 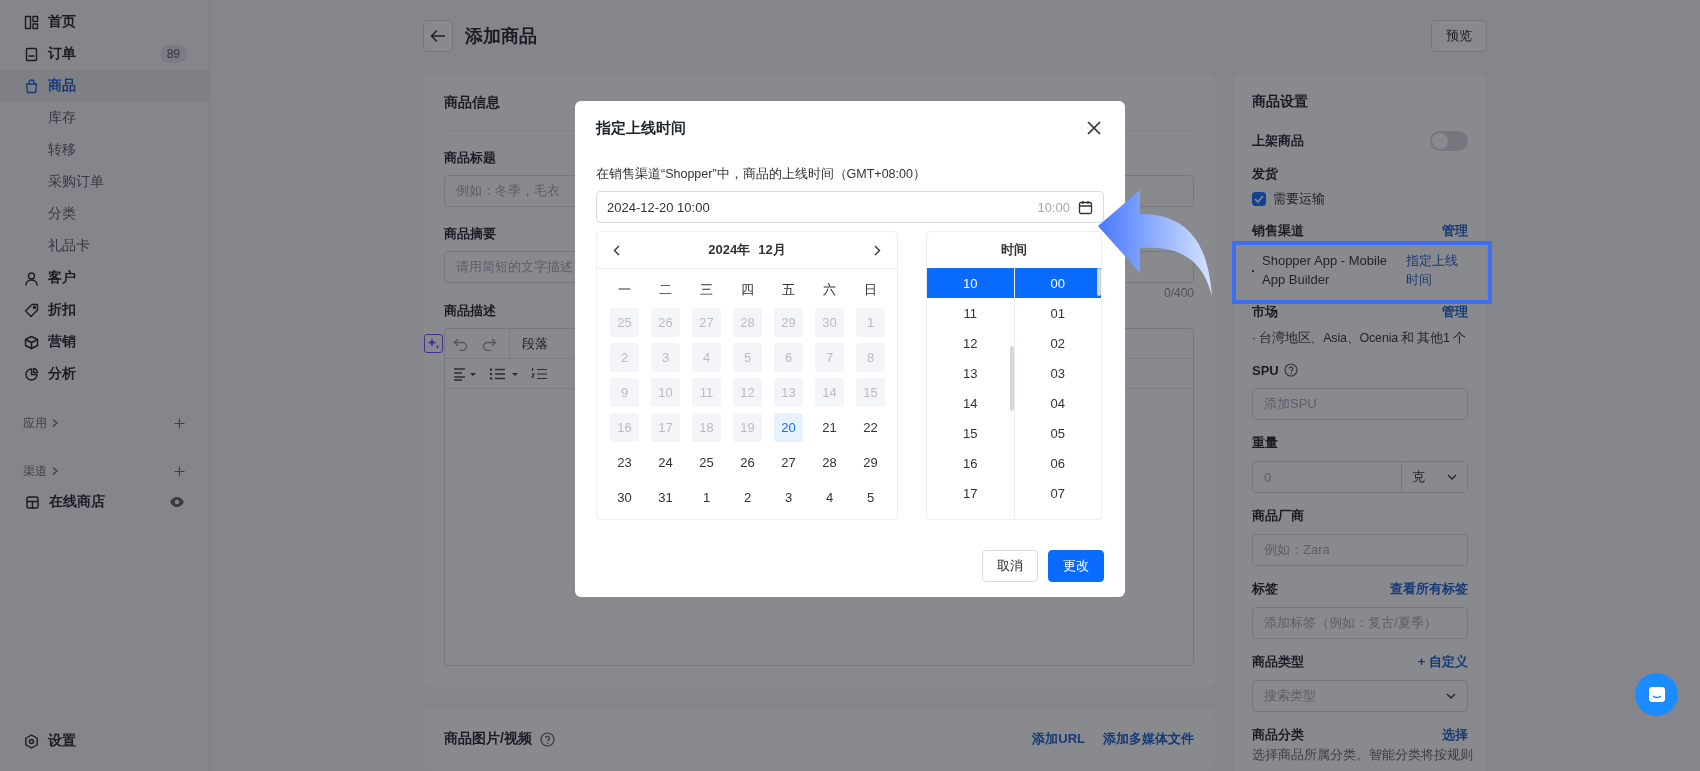 What do you see at coordinates (461, 343) in the screenshot?
I see `undo-icon` at bounding box center [461, 343].